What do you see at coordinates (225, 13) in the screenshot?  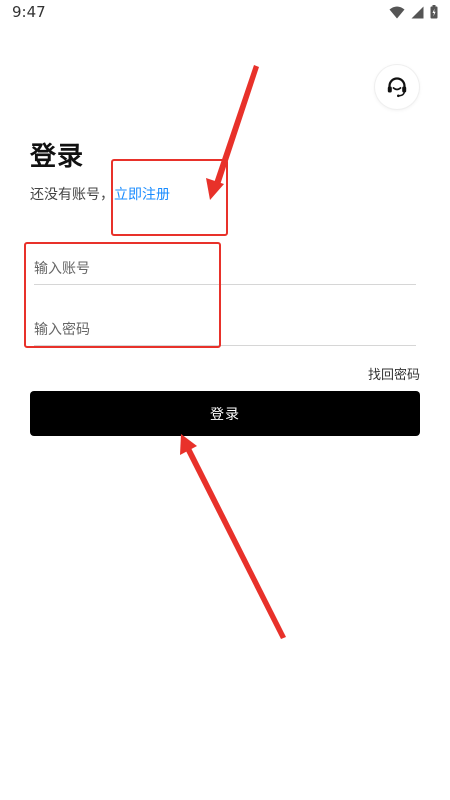 I see `status-bar: 9:47` at bounding box center [225, 13].